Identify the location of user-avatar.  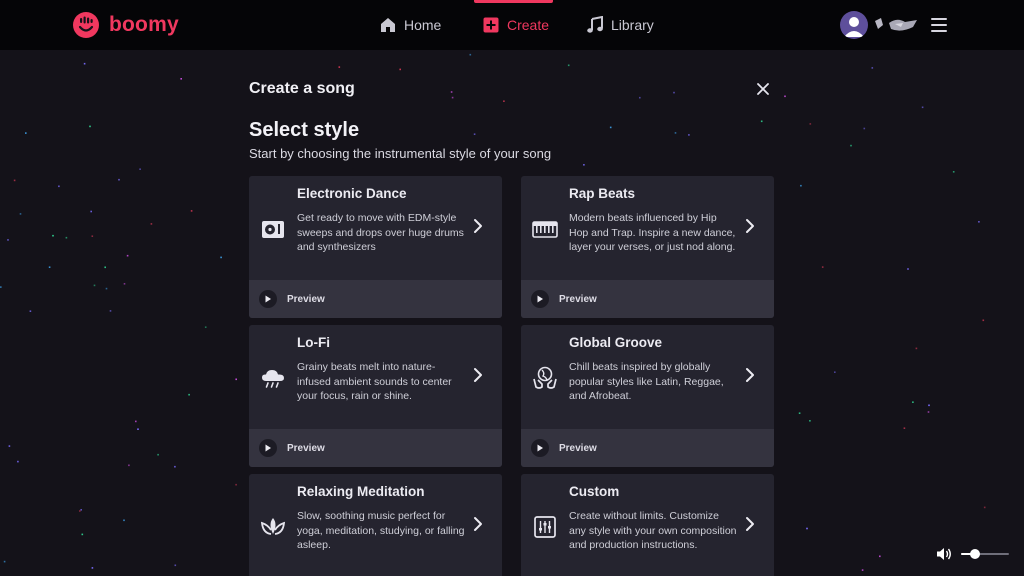
(854, 25).